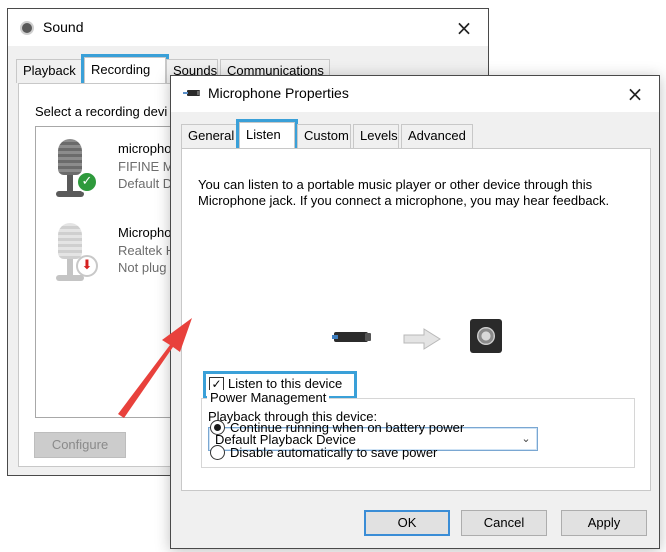 This screenshot has width=666, height=552. I want to click on radio-continue-label: Continue running when on battery power, so click(347, 427).